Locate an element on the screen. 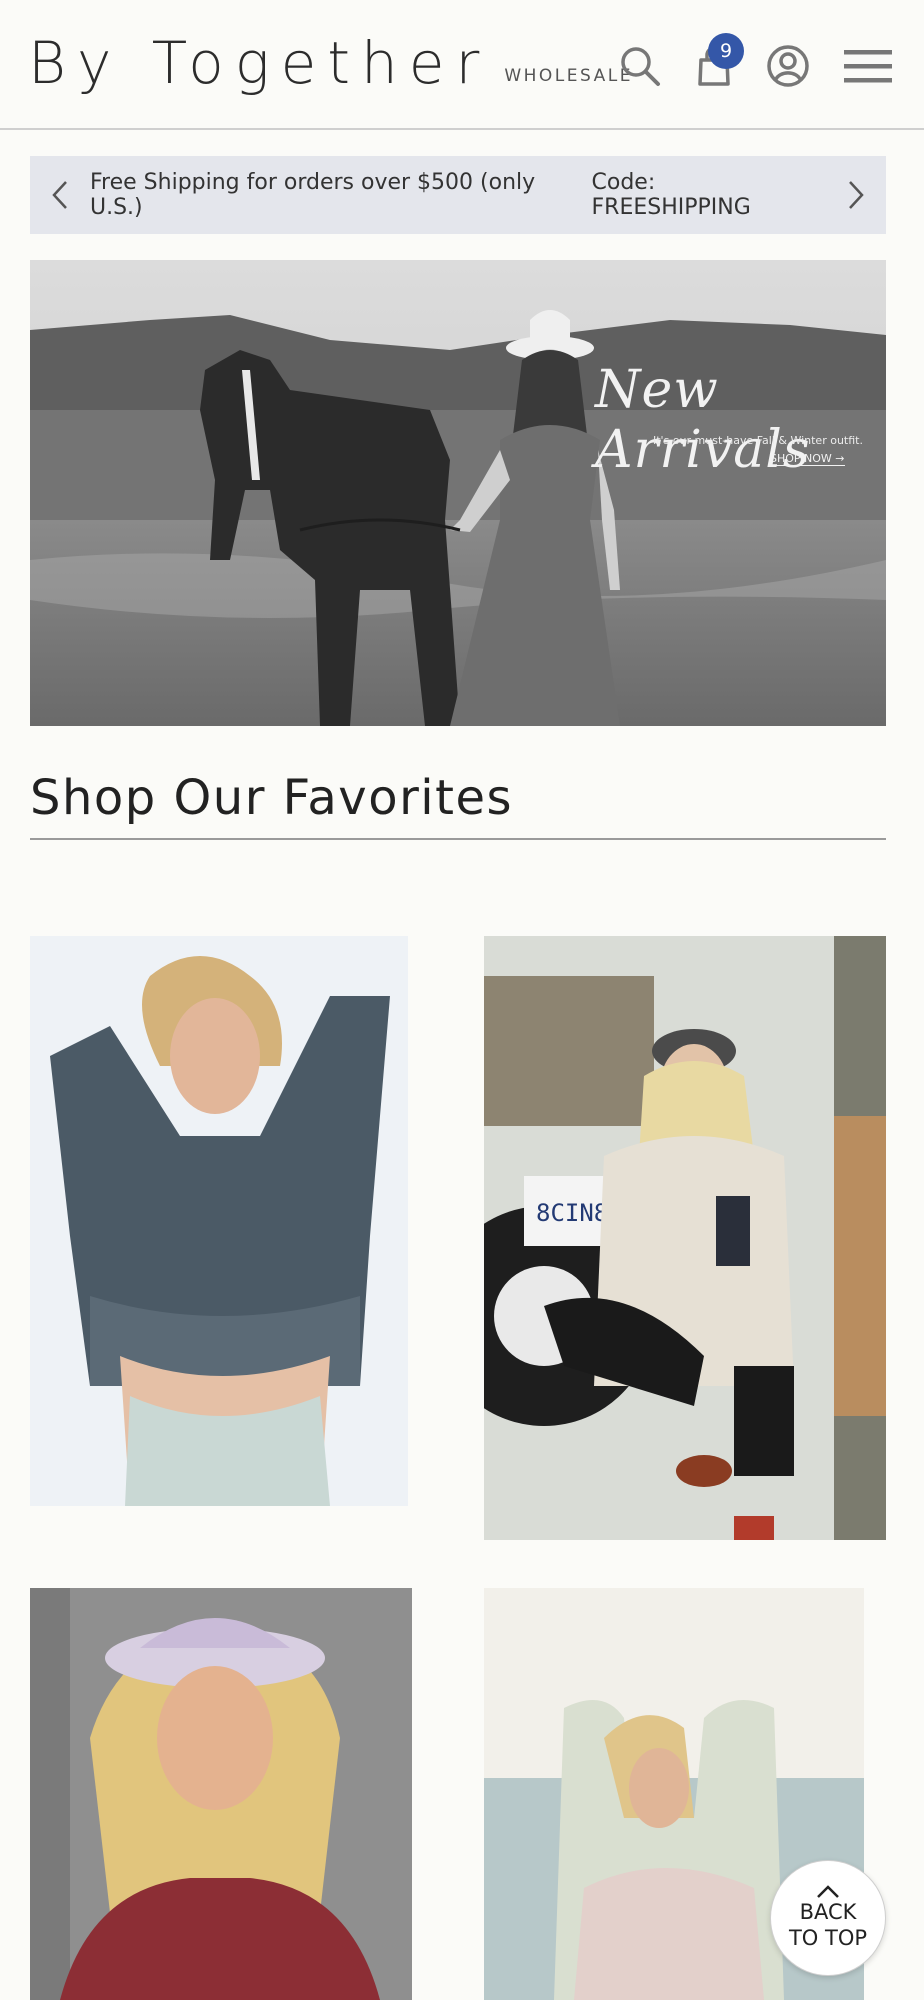 The width and height of the screenshot is (924, 2000). product-image: 8CIN8 is located at coordinates (685, 1238).